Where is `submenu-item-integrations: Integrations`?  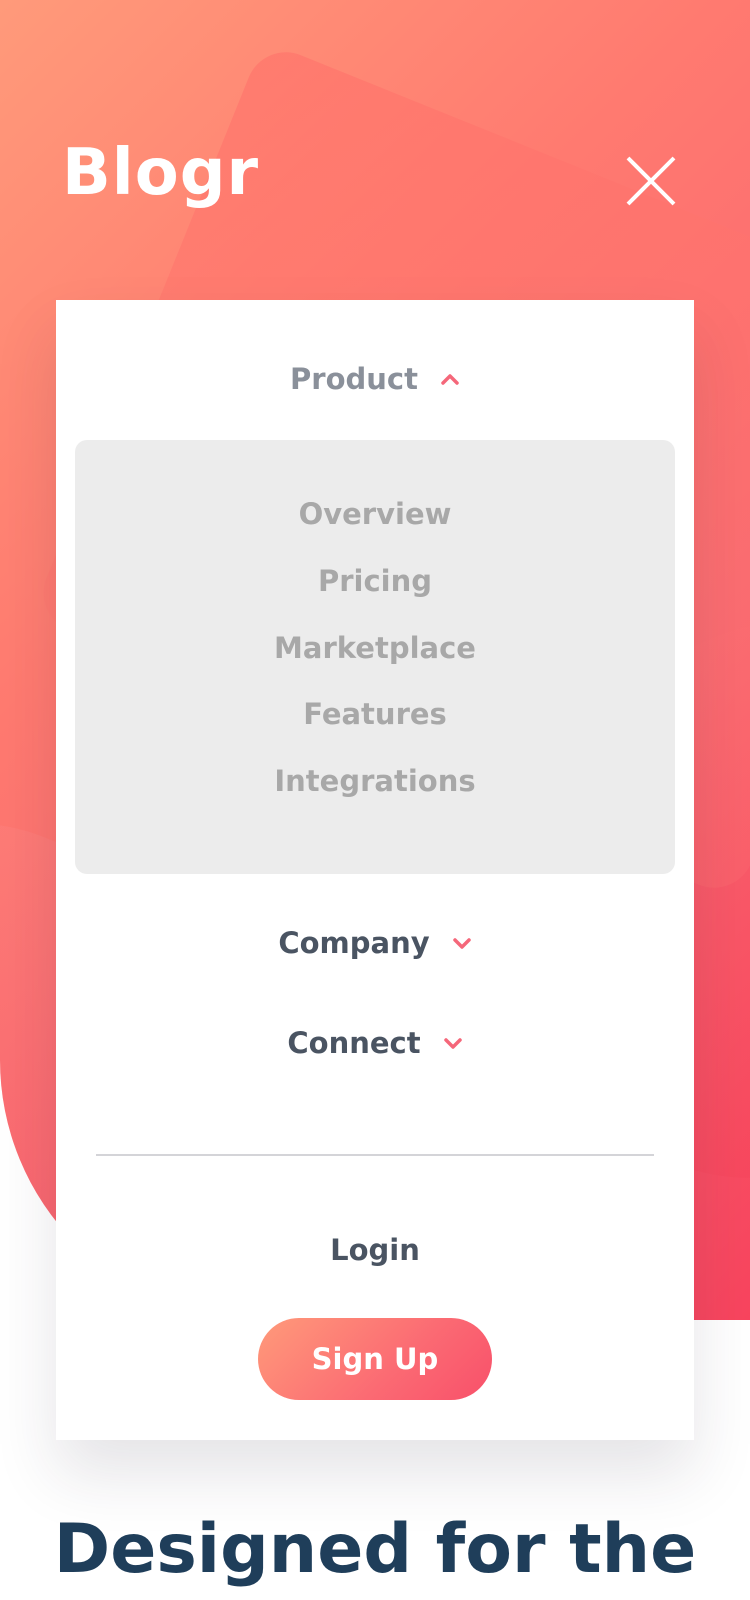 submenu-item-integrations: Integrations is located at coordinates (375, 781).